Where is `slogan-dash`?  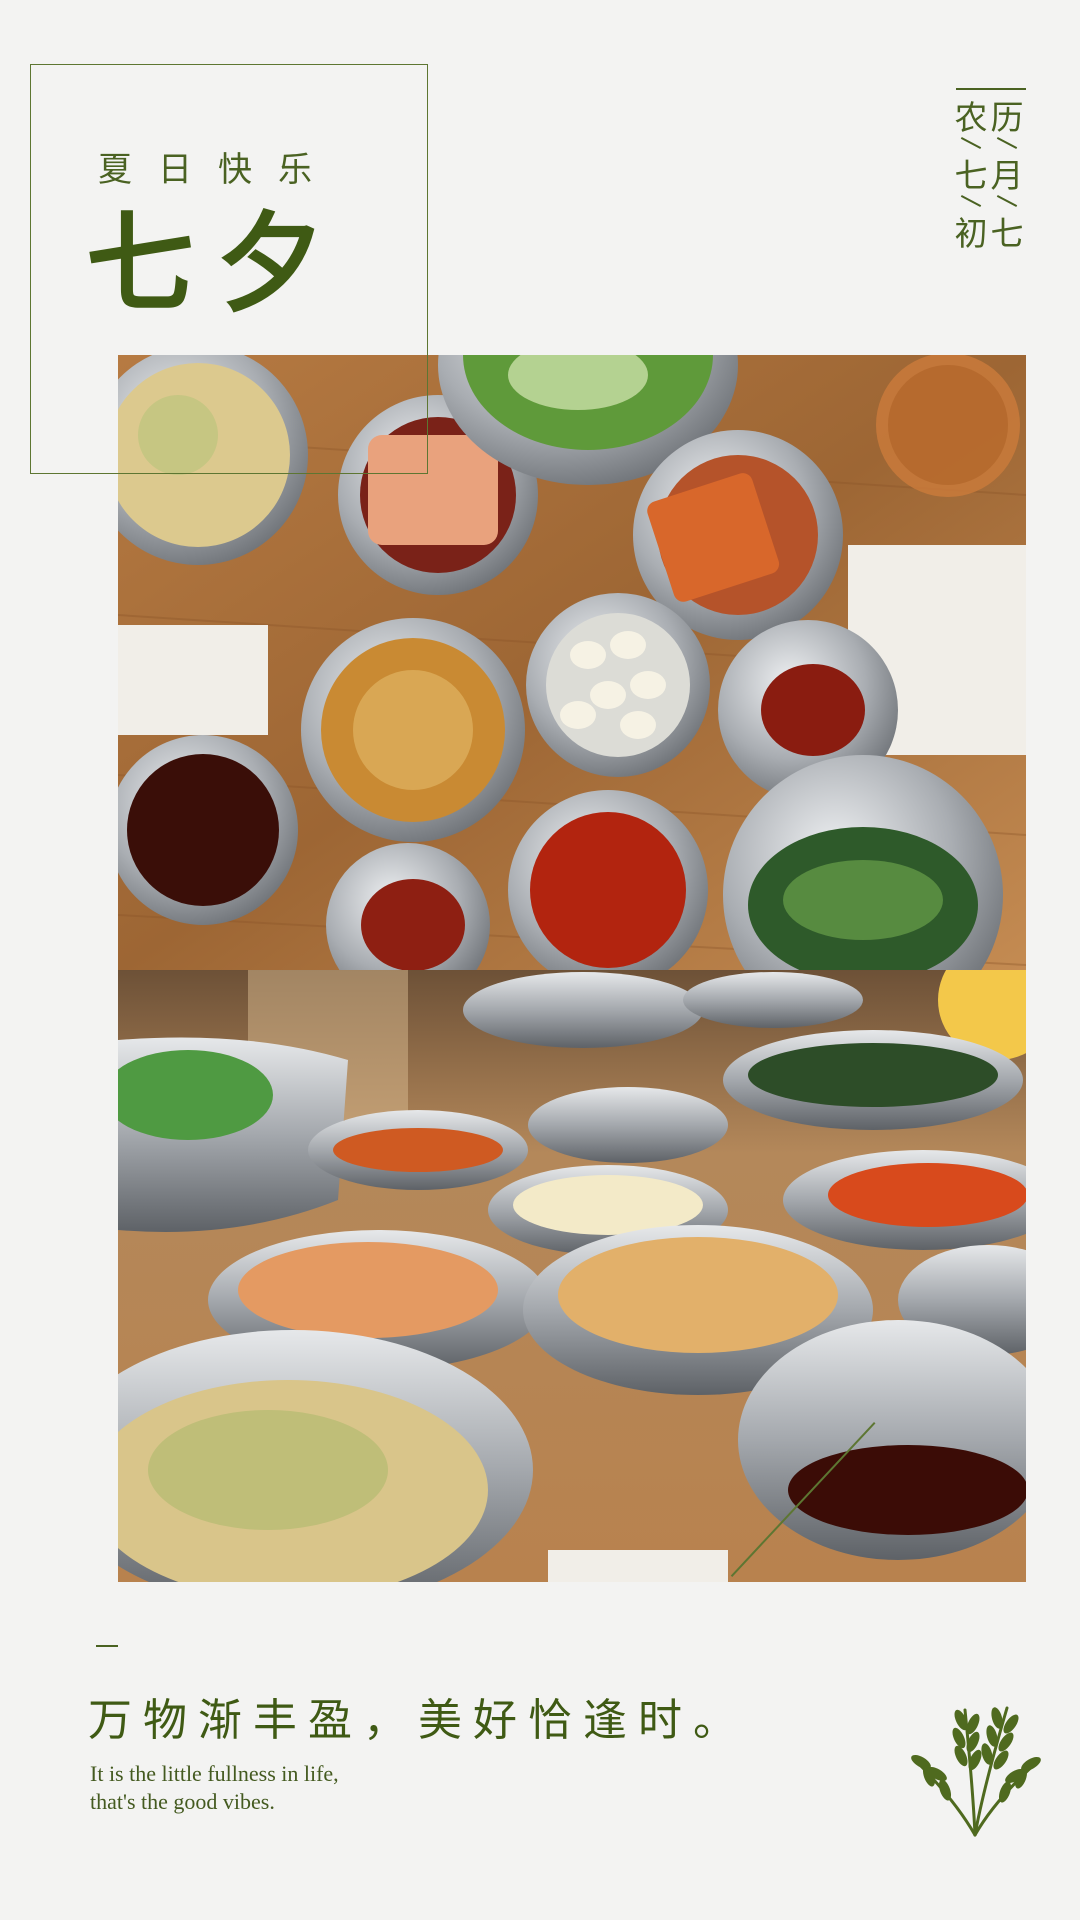 slogan-dash is located at coordinates (107, 1646).